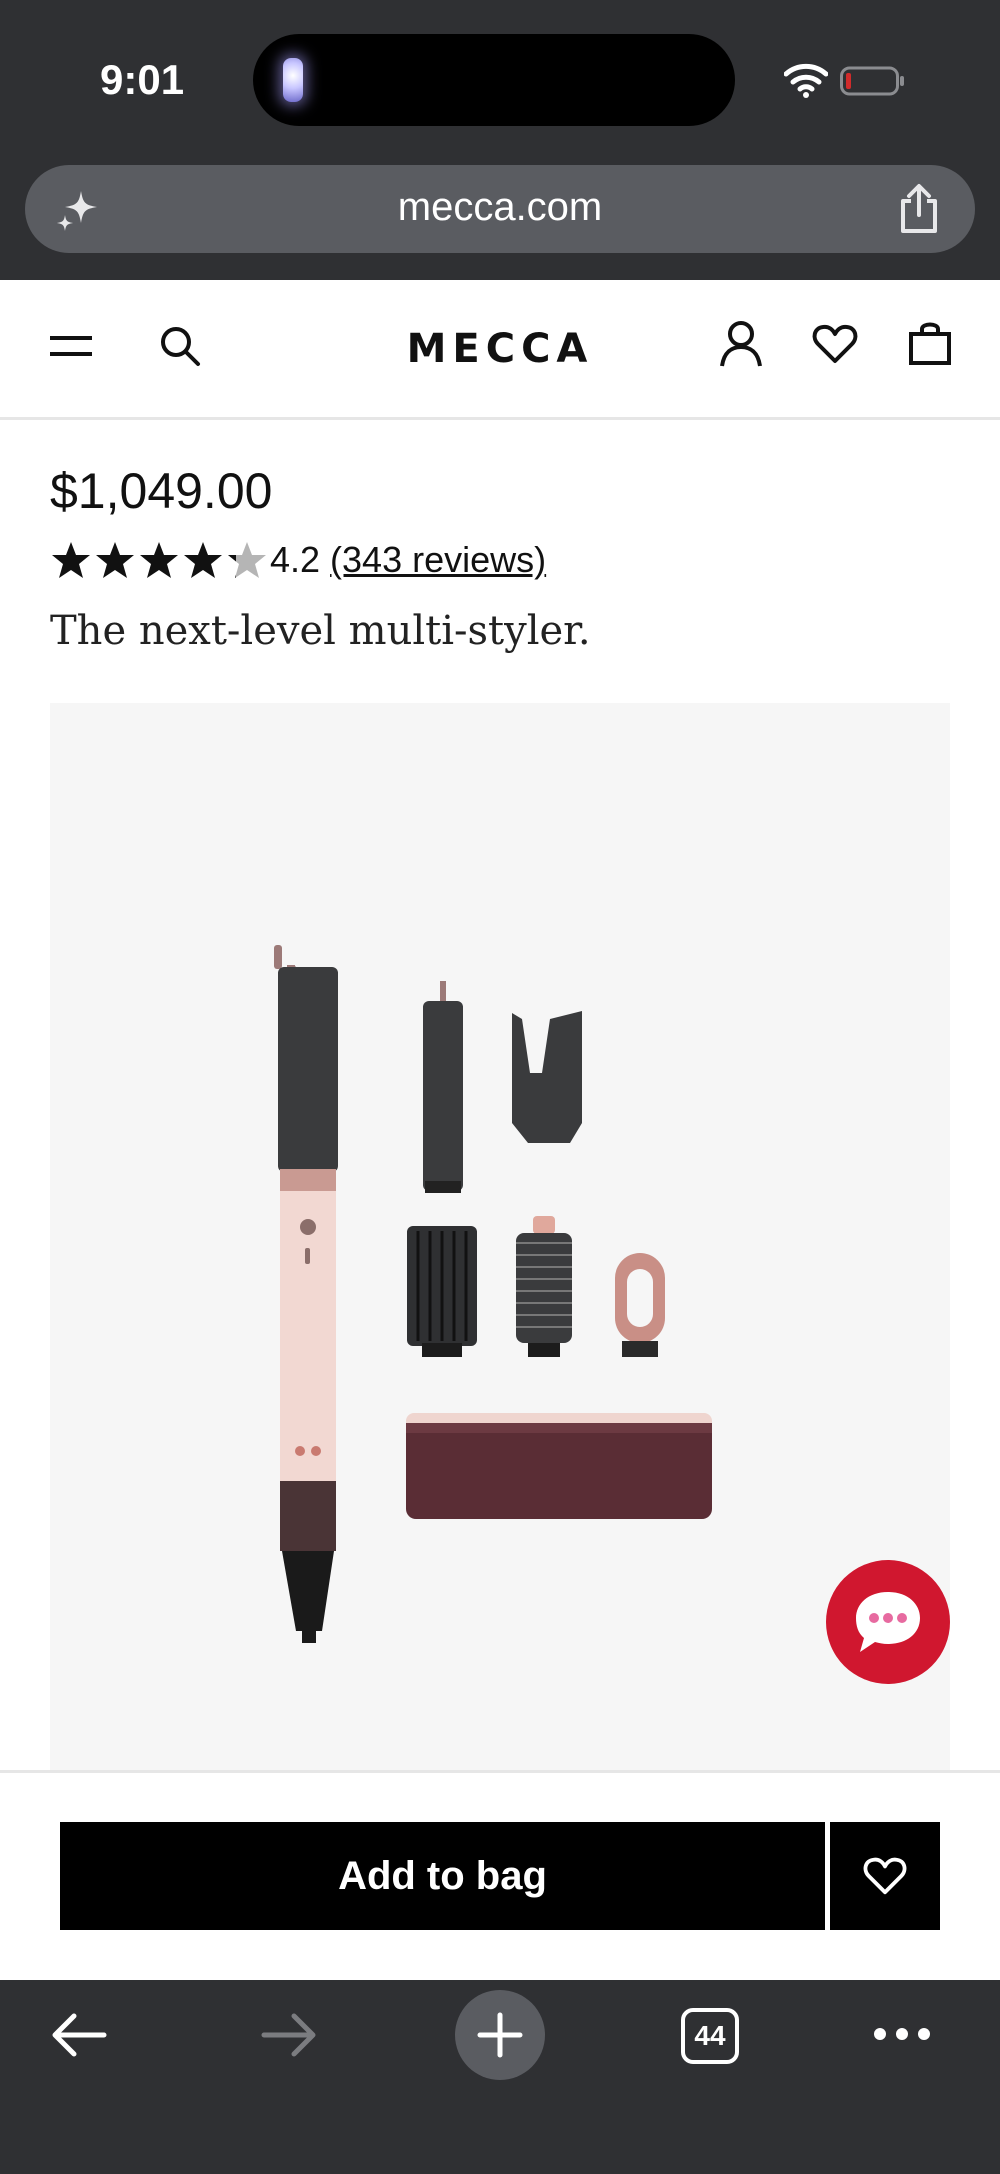 Image resolution: width=1000 pixels, height=2174 pixels. Describe the element at coordinates (293, 80) in the screenshot. I see `flashlight-indicator-icon` at that location.